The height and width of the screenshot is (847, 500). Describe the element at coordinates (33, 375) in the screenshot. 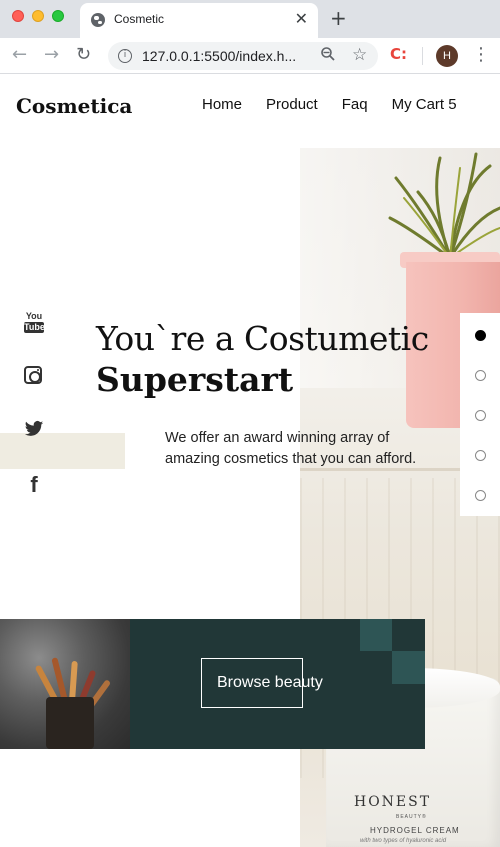

I see `instagram-icon` at that location.